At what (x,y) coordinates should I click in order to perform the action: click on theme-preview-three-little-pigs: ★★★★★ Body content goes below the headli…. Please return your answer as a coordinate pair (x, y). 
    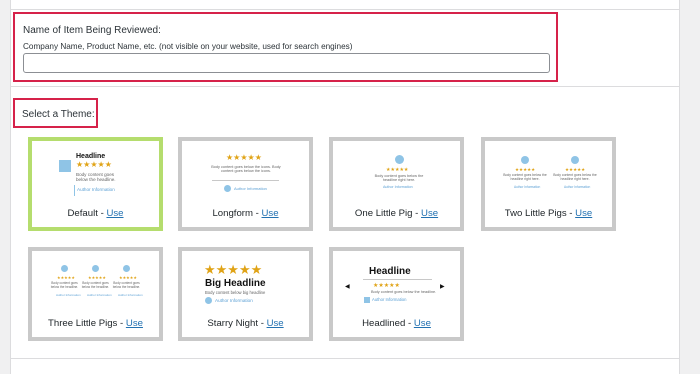
    Looking at the image, I should click on (95, 282).